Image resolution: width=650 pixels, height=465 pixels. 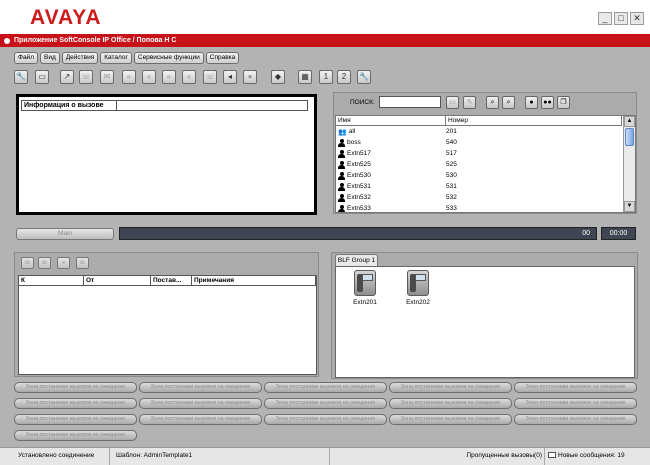 What do you see at coordinates (21, 77) in the screenshot?
I see `wrench-icon: 🔧` at bounding box center [21, 77].